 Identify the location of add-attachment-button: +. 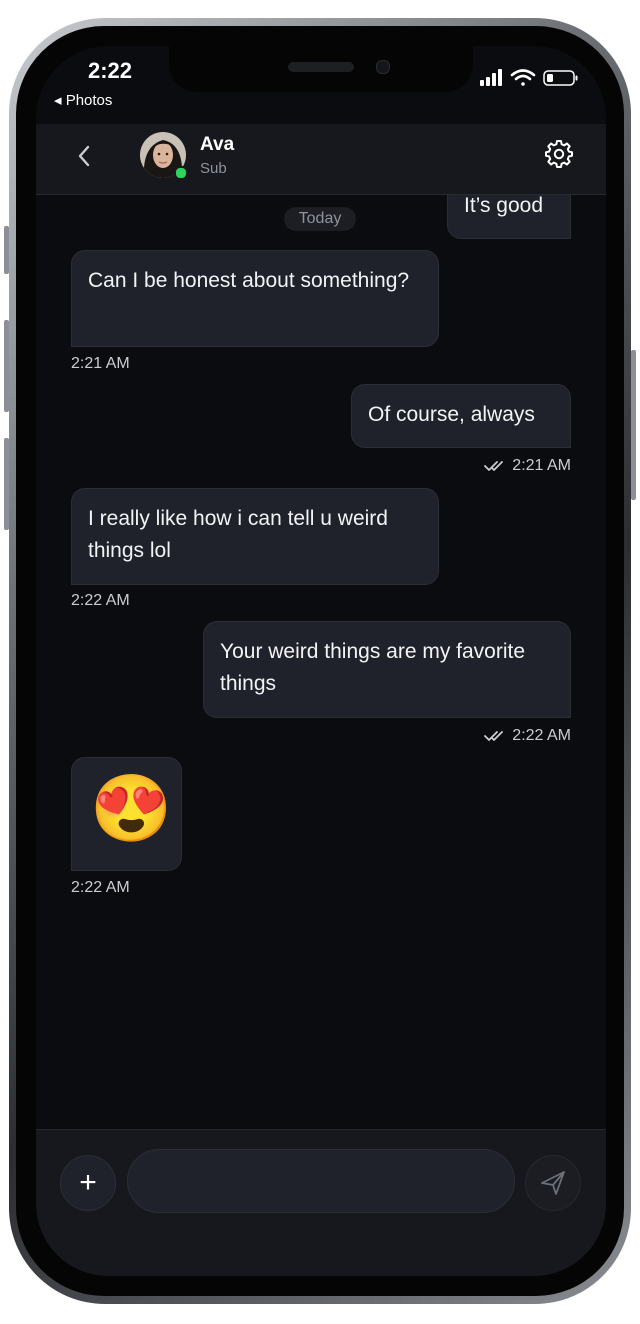
(88, 1183).